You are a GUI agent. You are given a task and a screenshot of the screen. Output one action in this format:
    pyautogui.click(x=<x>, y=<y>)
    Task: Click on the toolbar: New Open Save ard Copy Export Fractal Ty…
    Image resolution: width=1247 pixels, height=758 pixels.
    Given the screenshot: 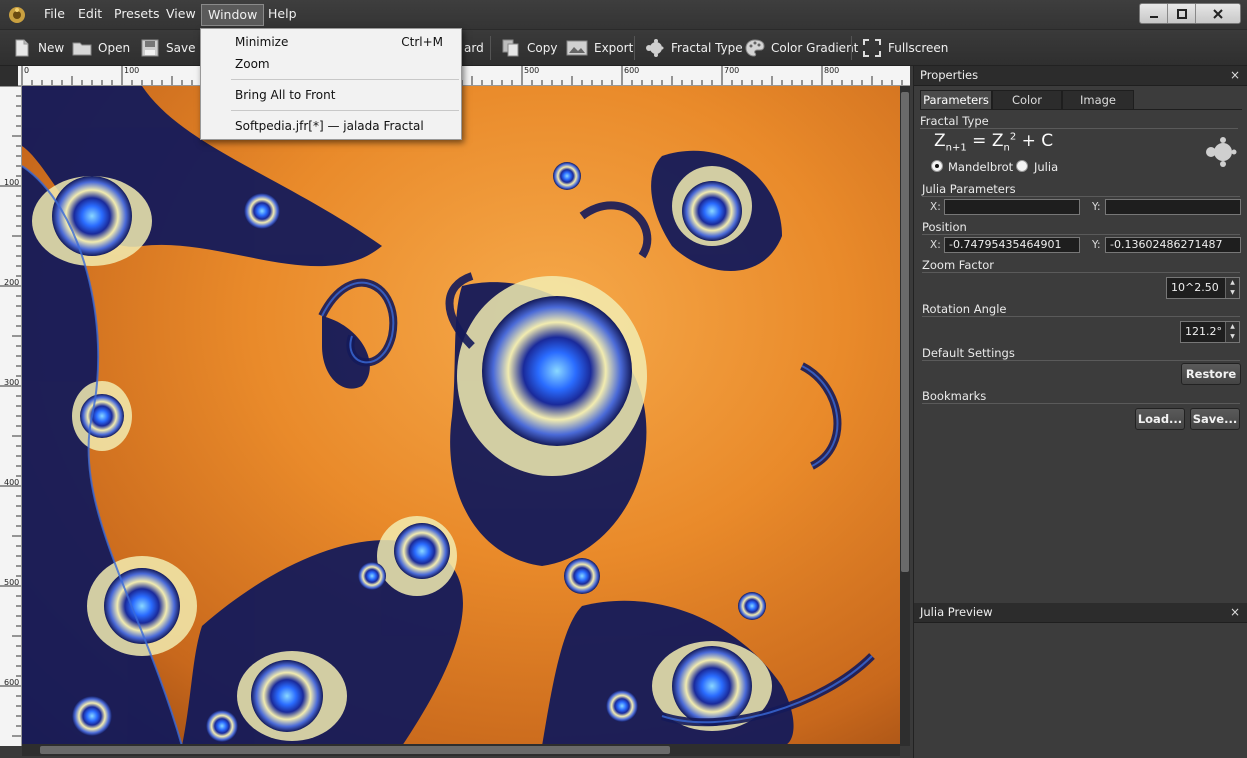 What is the action you would take?
    pyautogui.click(x=623, y=48)
    